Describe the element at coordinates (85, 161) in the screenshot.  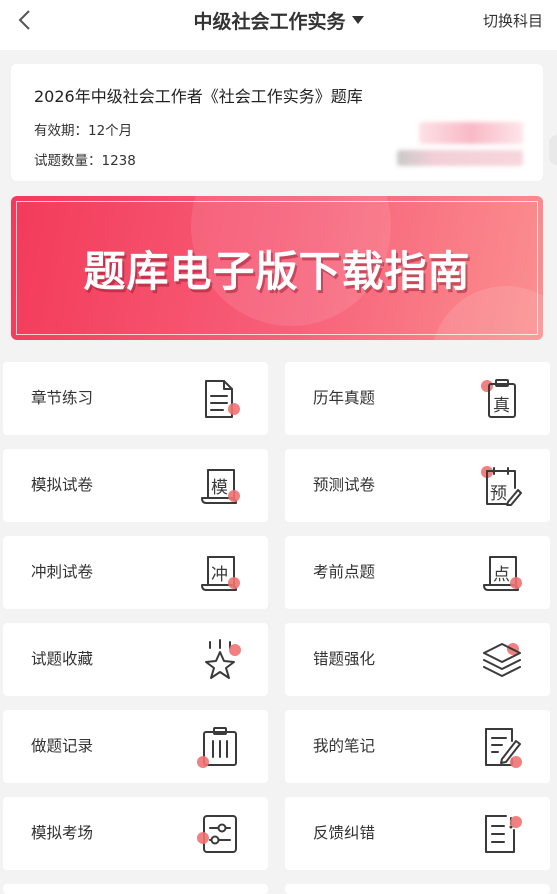
I see `question-count: 试题数量：1238` at that location.